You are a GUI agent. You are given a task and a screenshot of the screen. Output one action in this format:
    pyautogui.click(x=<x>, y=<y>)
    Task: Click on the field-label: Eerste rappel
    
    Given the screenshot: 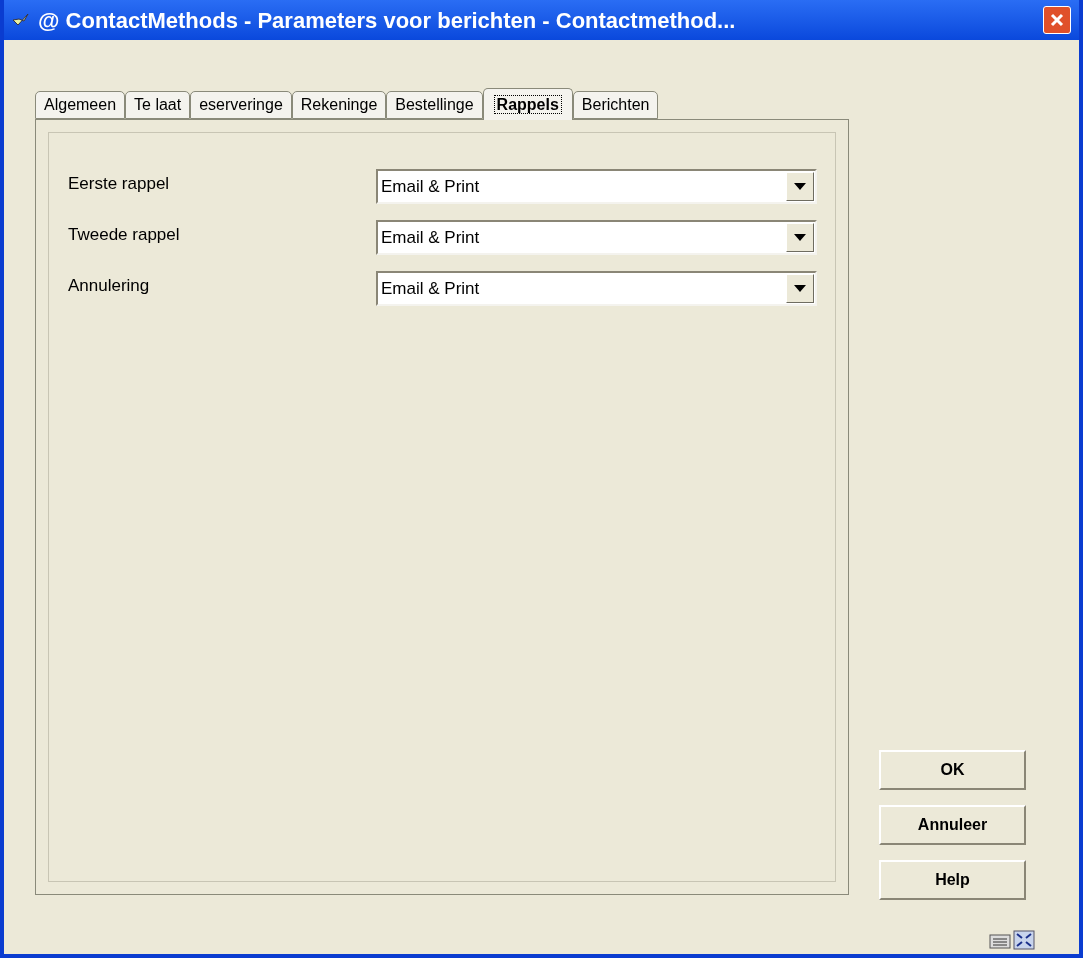 What is the action you would take?
    pyautogui.click(x=119, y=184)
    